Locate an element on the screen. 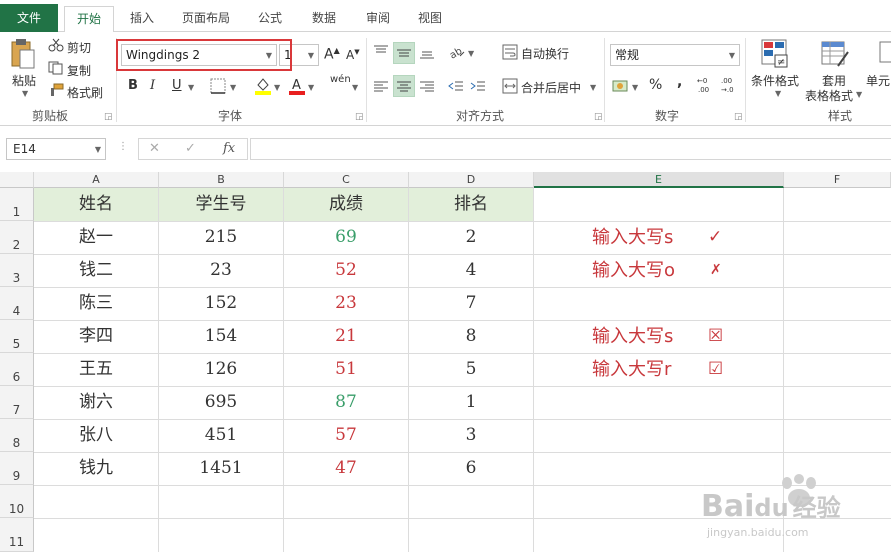 This screenshot has height=552, width=891. row-header-3: 3 is located at coordinates (17, 270).